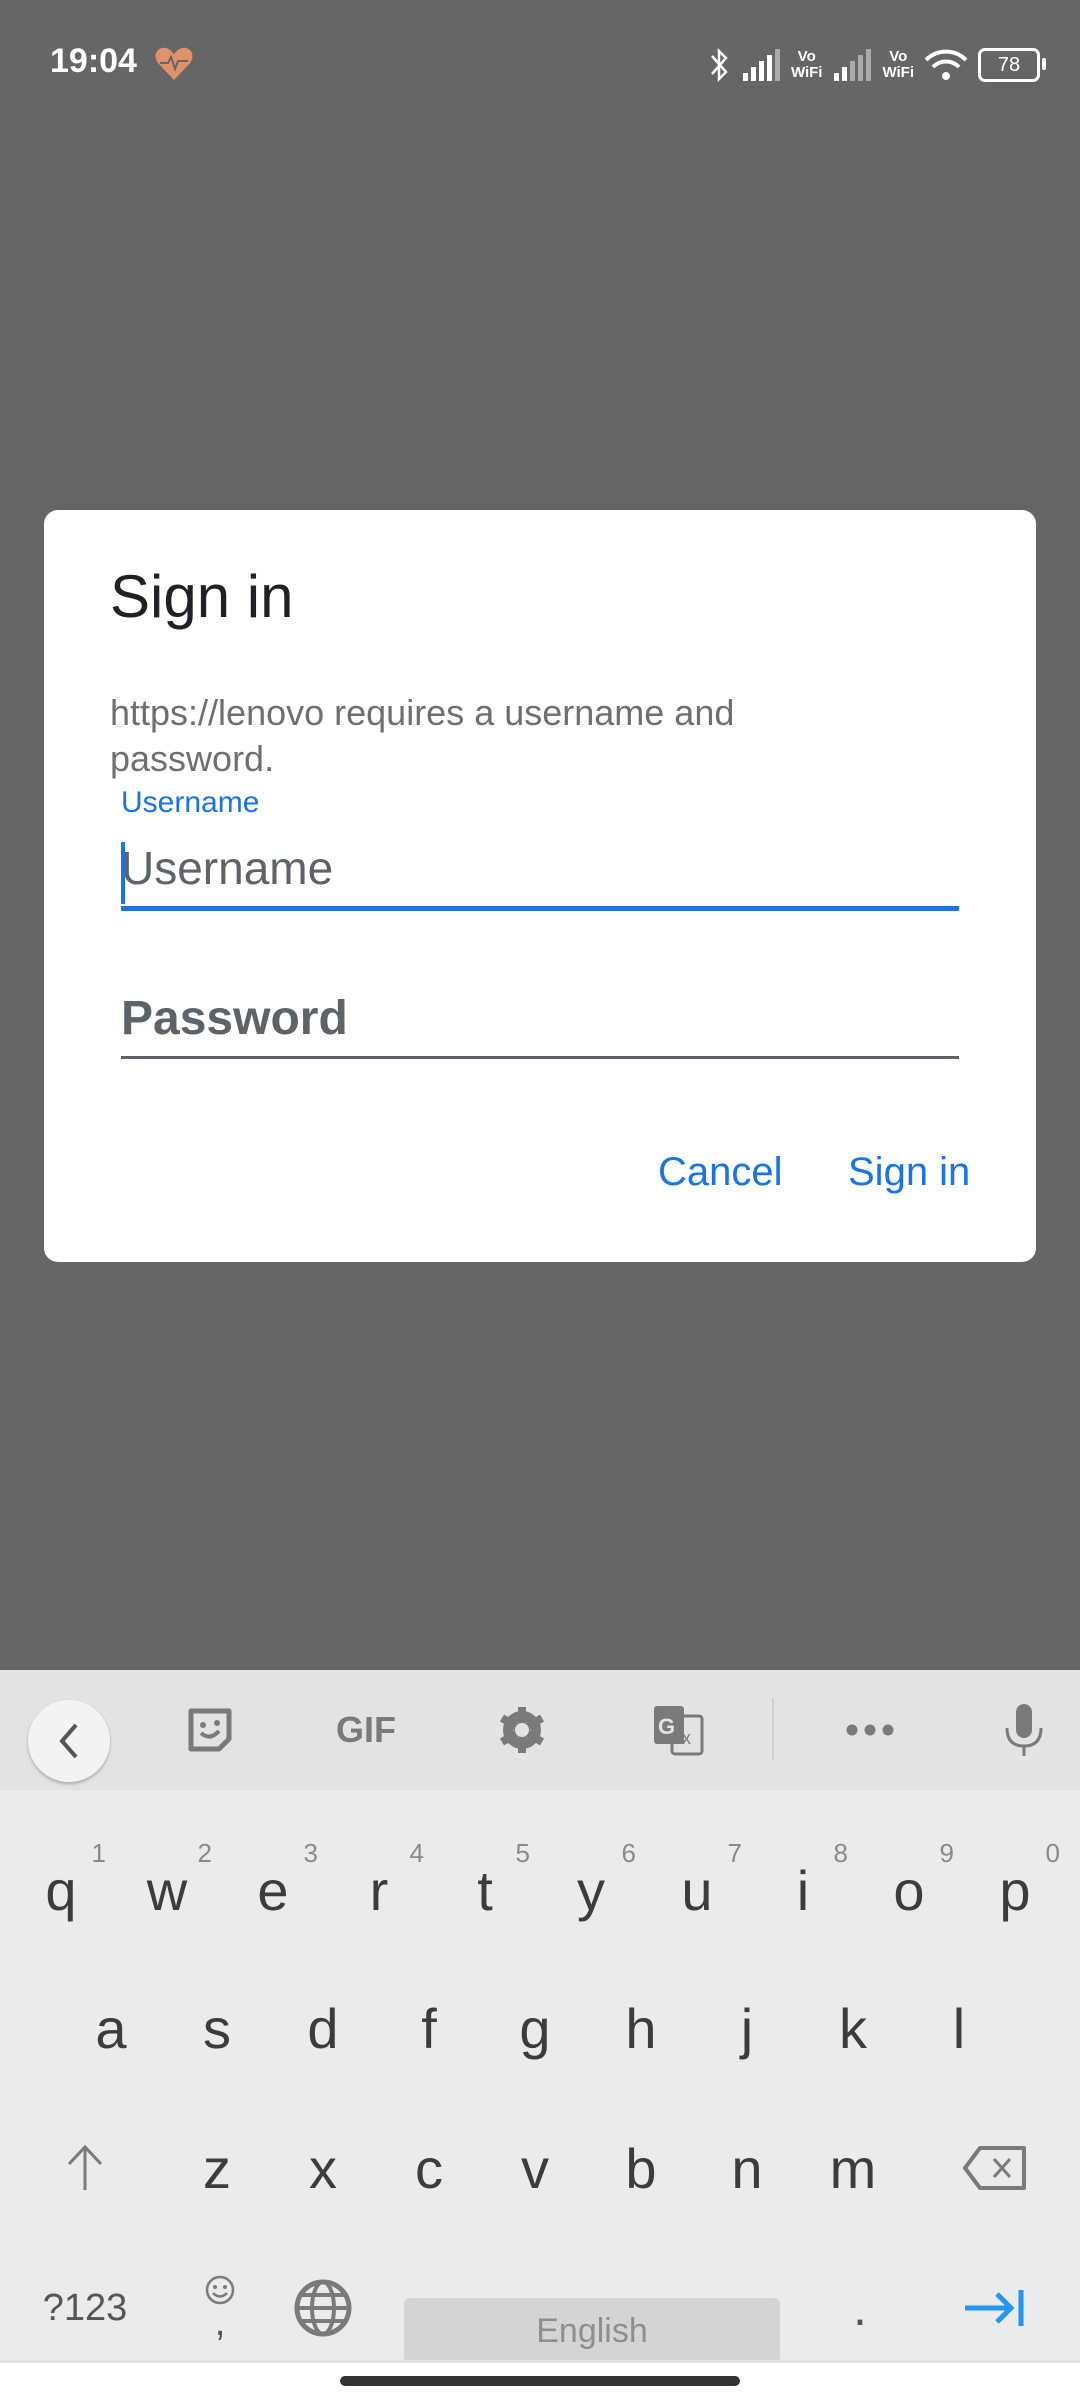 The image size is (1080, 2403). Describe the element at coordinates (773, 1729) in the screenshot. I see `toolbar-divider` at that location.